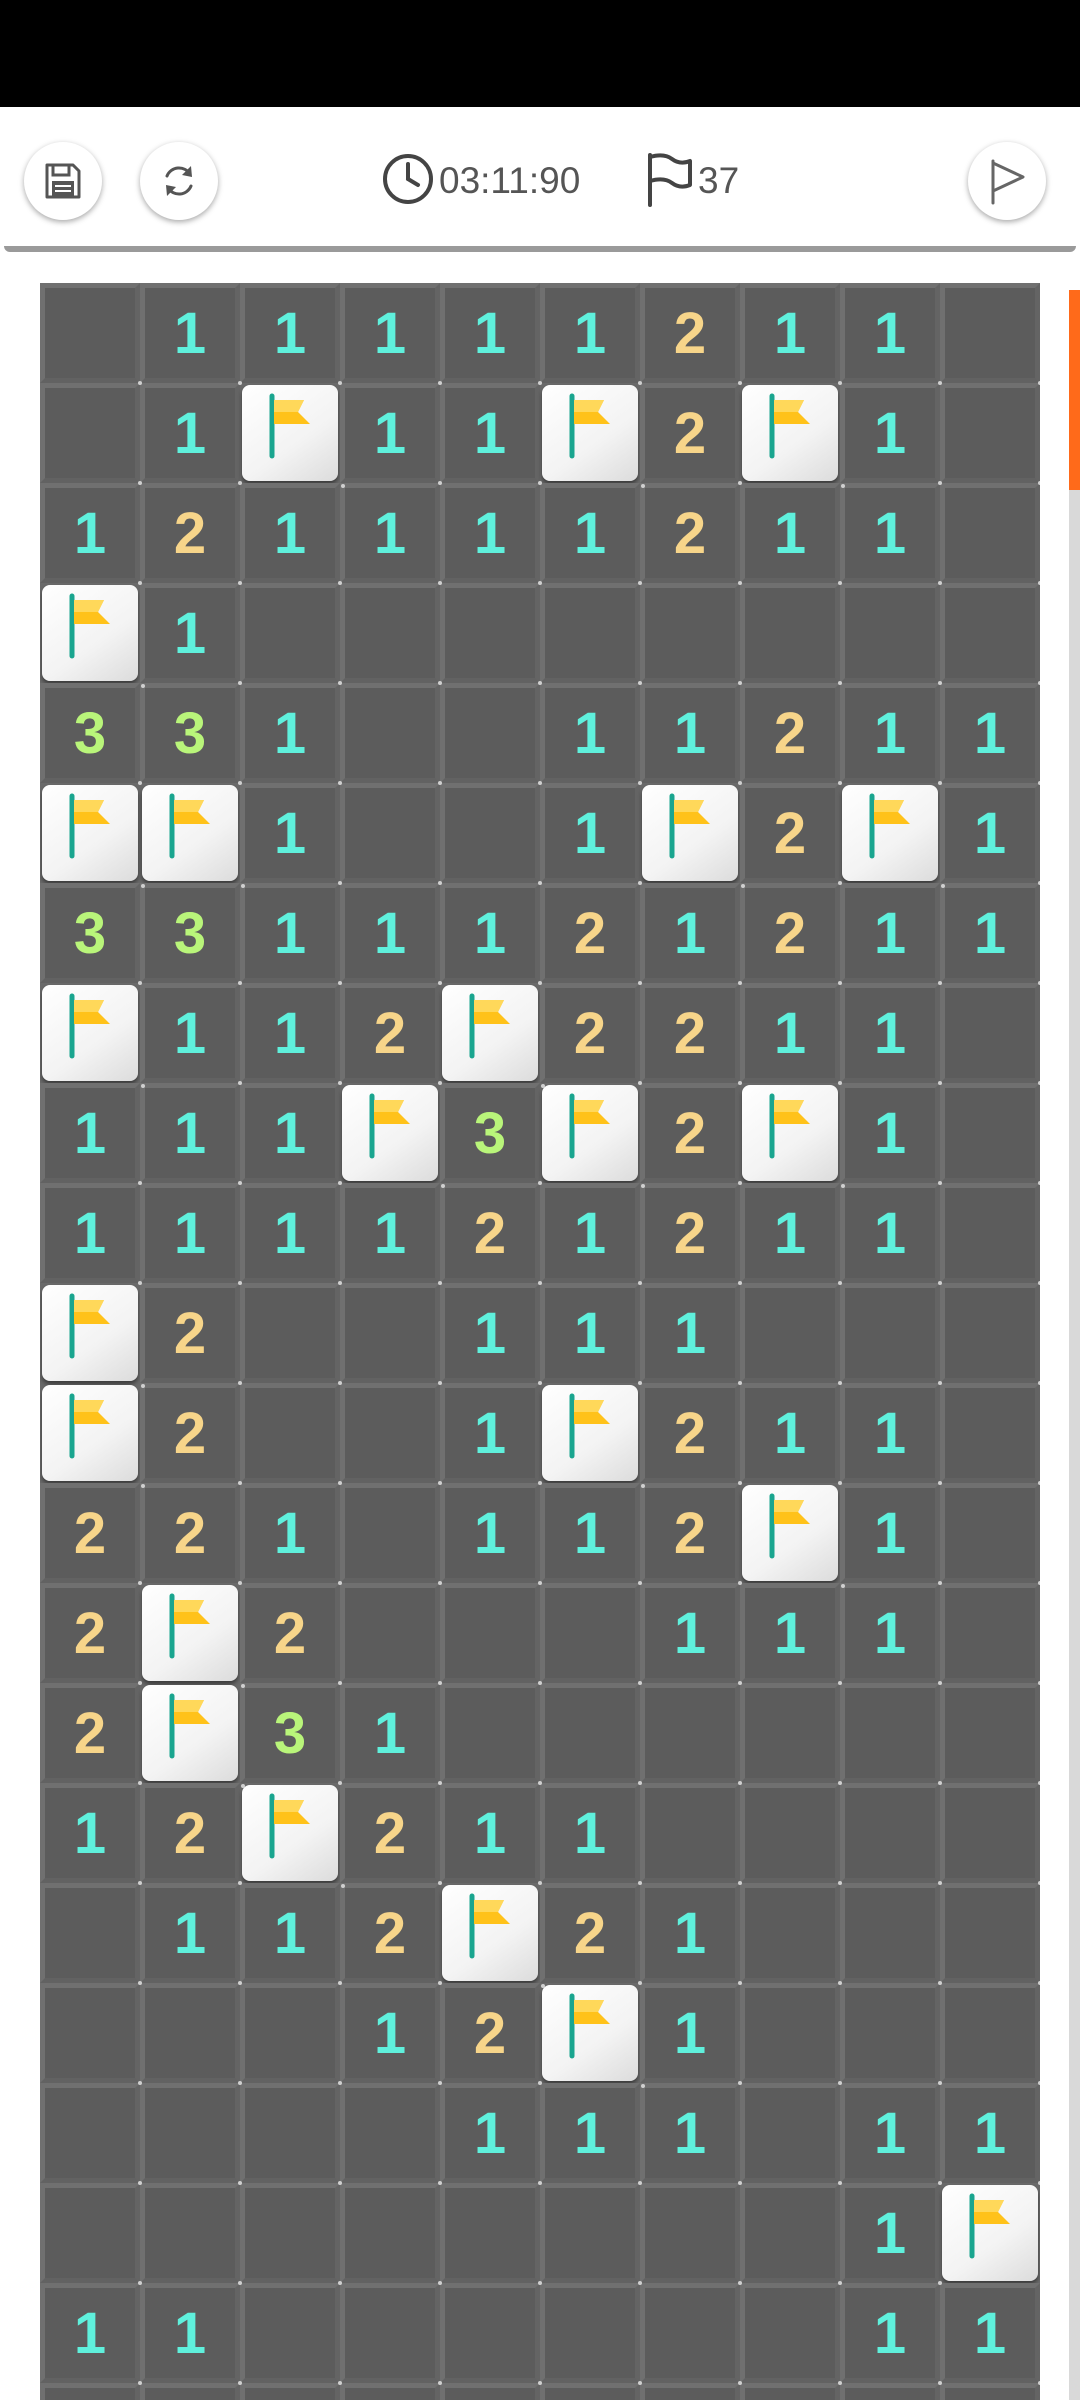 This screenshot has height=2400, width=1080. What do you see at coordinates (63, 181) in the screenshot?
I see `save-button` at bounding box center [63, 181].